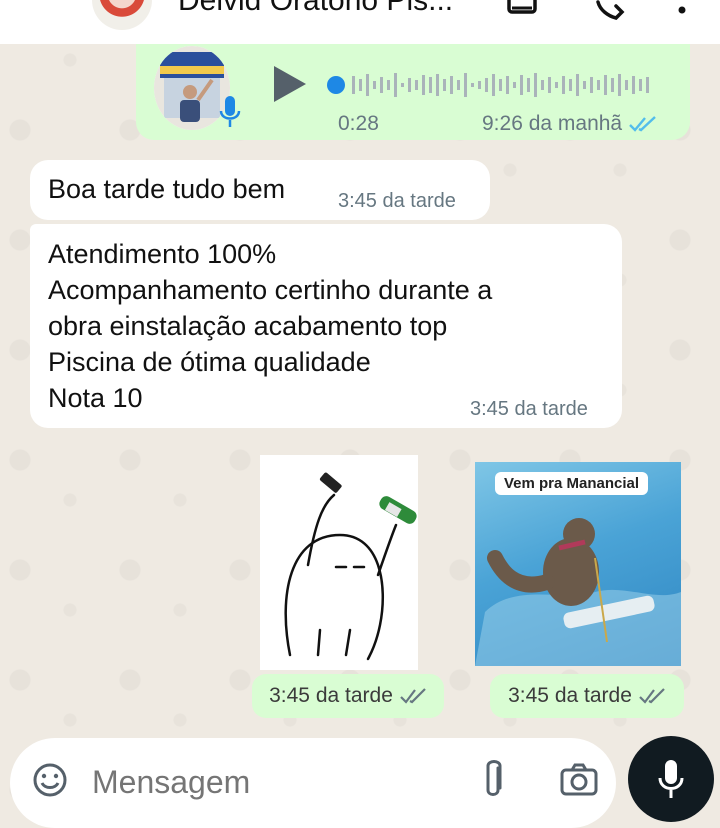 This screenshot has height=828, width=720. What do you see at coordinates (42, 8) in the screenshot?
I see `back-arrow-icon` at bounding box center [42, 8].